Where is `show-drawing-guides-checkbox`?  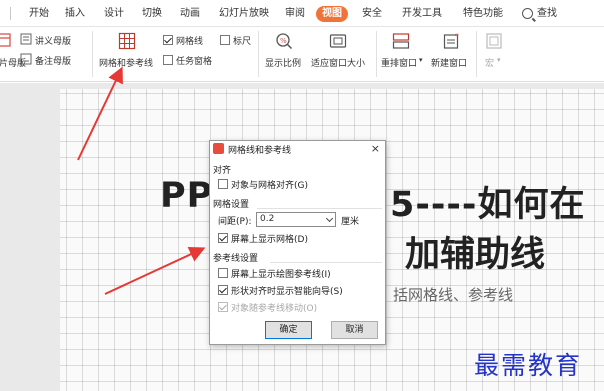 show-drawing-guides-checkbox is located at coordinates (223, 273).